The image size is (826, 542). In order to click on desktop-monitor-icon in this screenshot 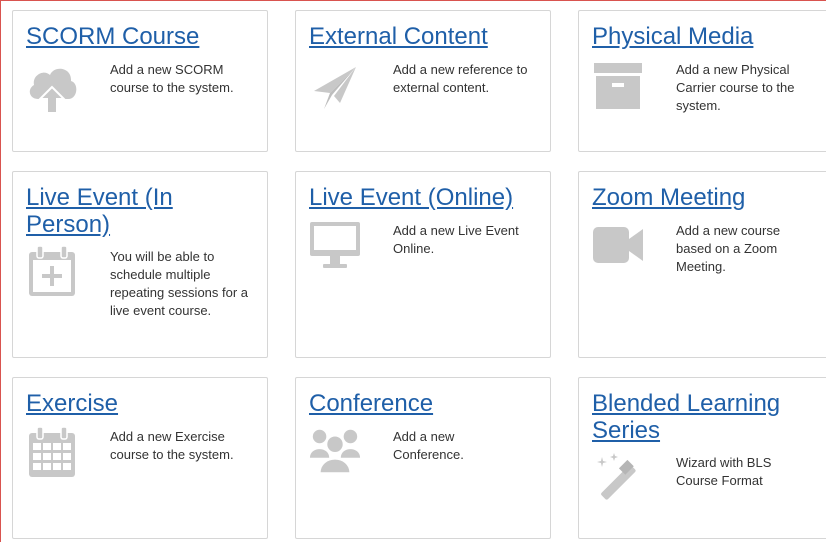, I will do `click(335, 245)`.